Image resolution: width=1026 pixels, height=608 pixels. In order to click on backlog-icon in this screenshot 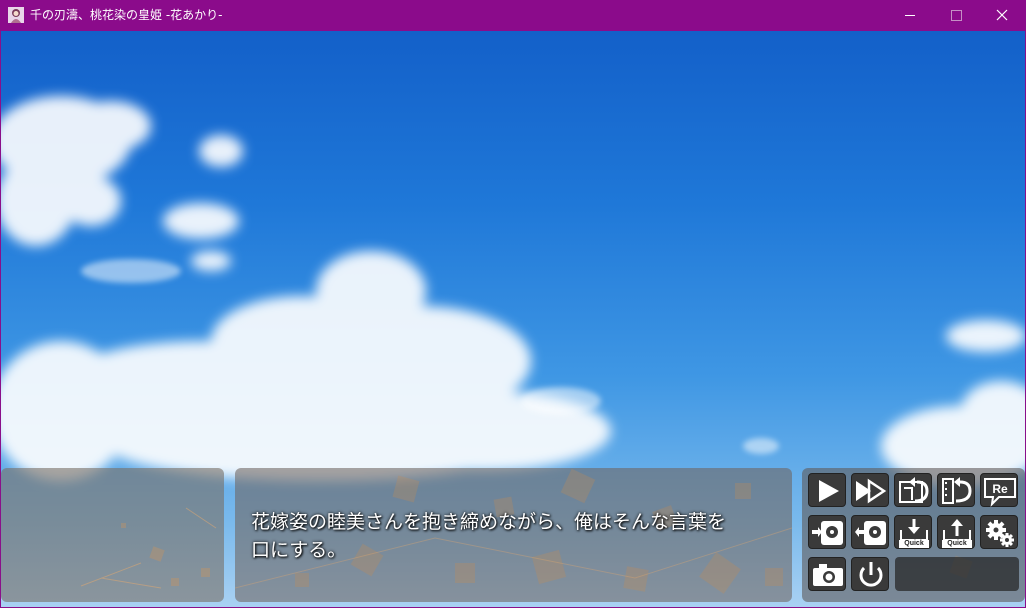, I will do `click(914, 490)`.